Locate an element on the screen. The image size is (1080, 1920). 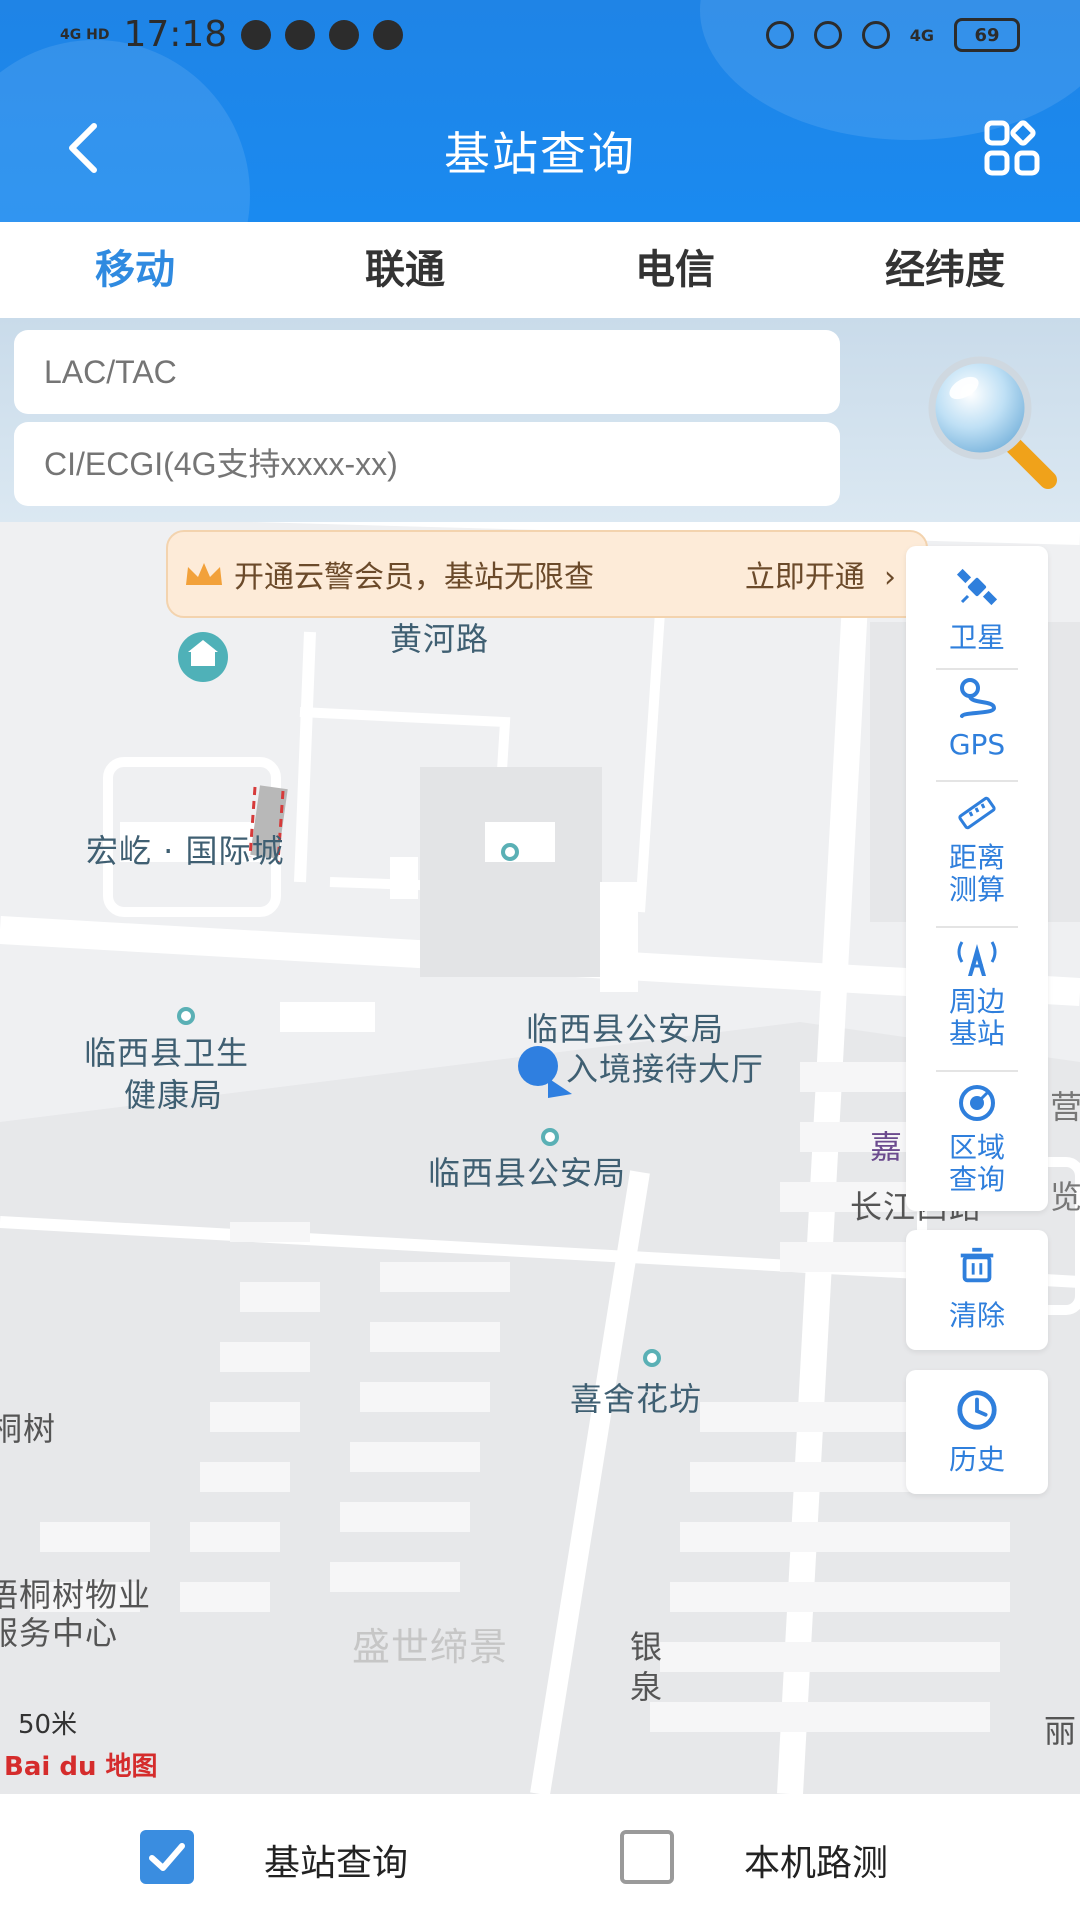
tool-area-label: 区域 查询 is located at coordinates (976, 1163).